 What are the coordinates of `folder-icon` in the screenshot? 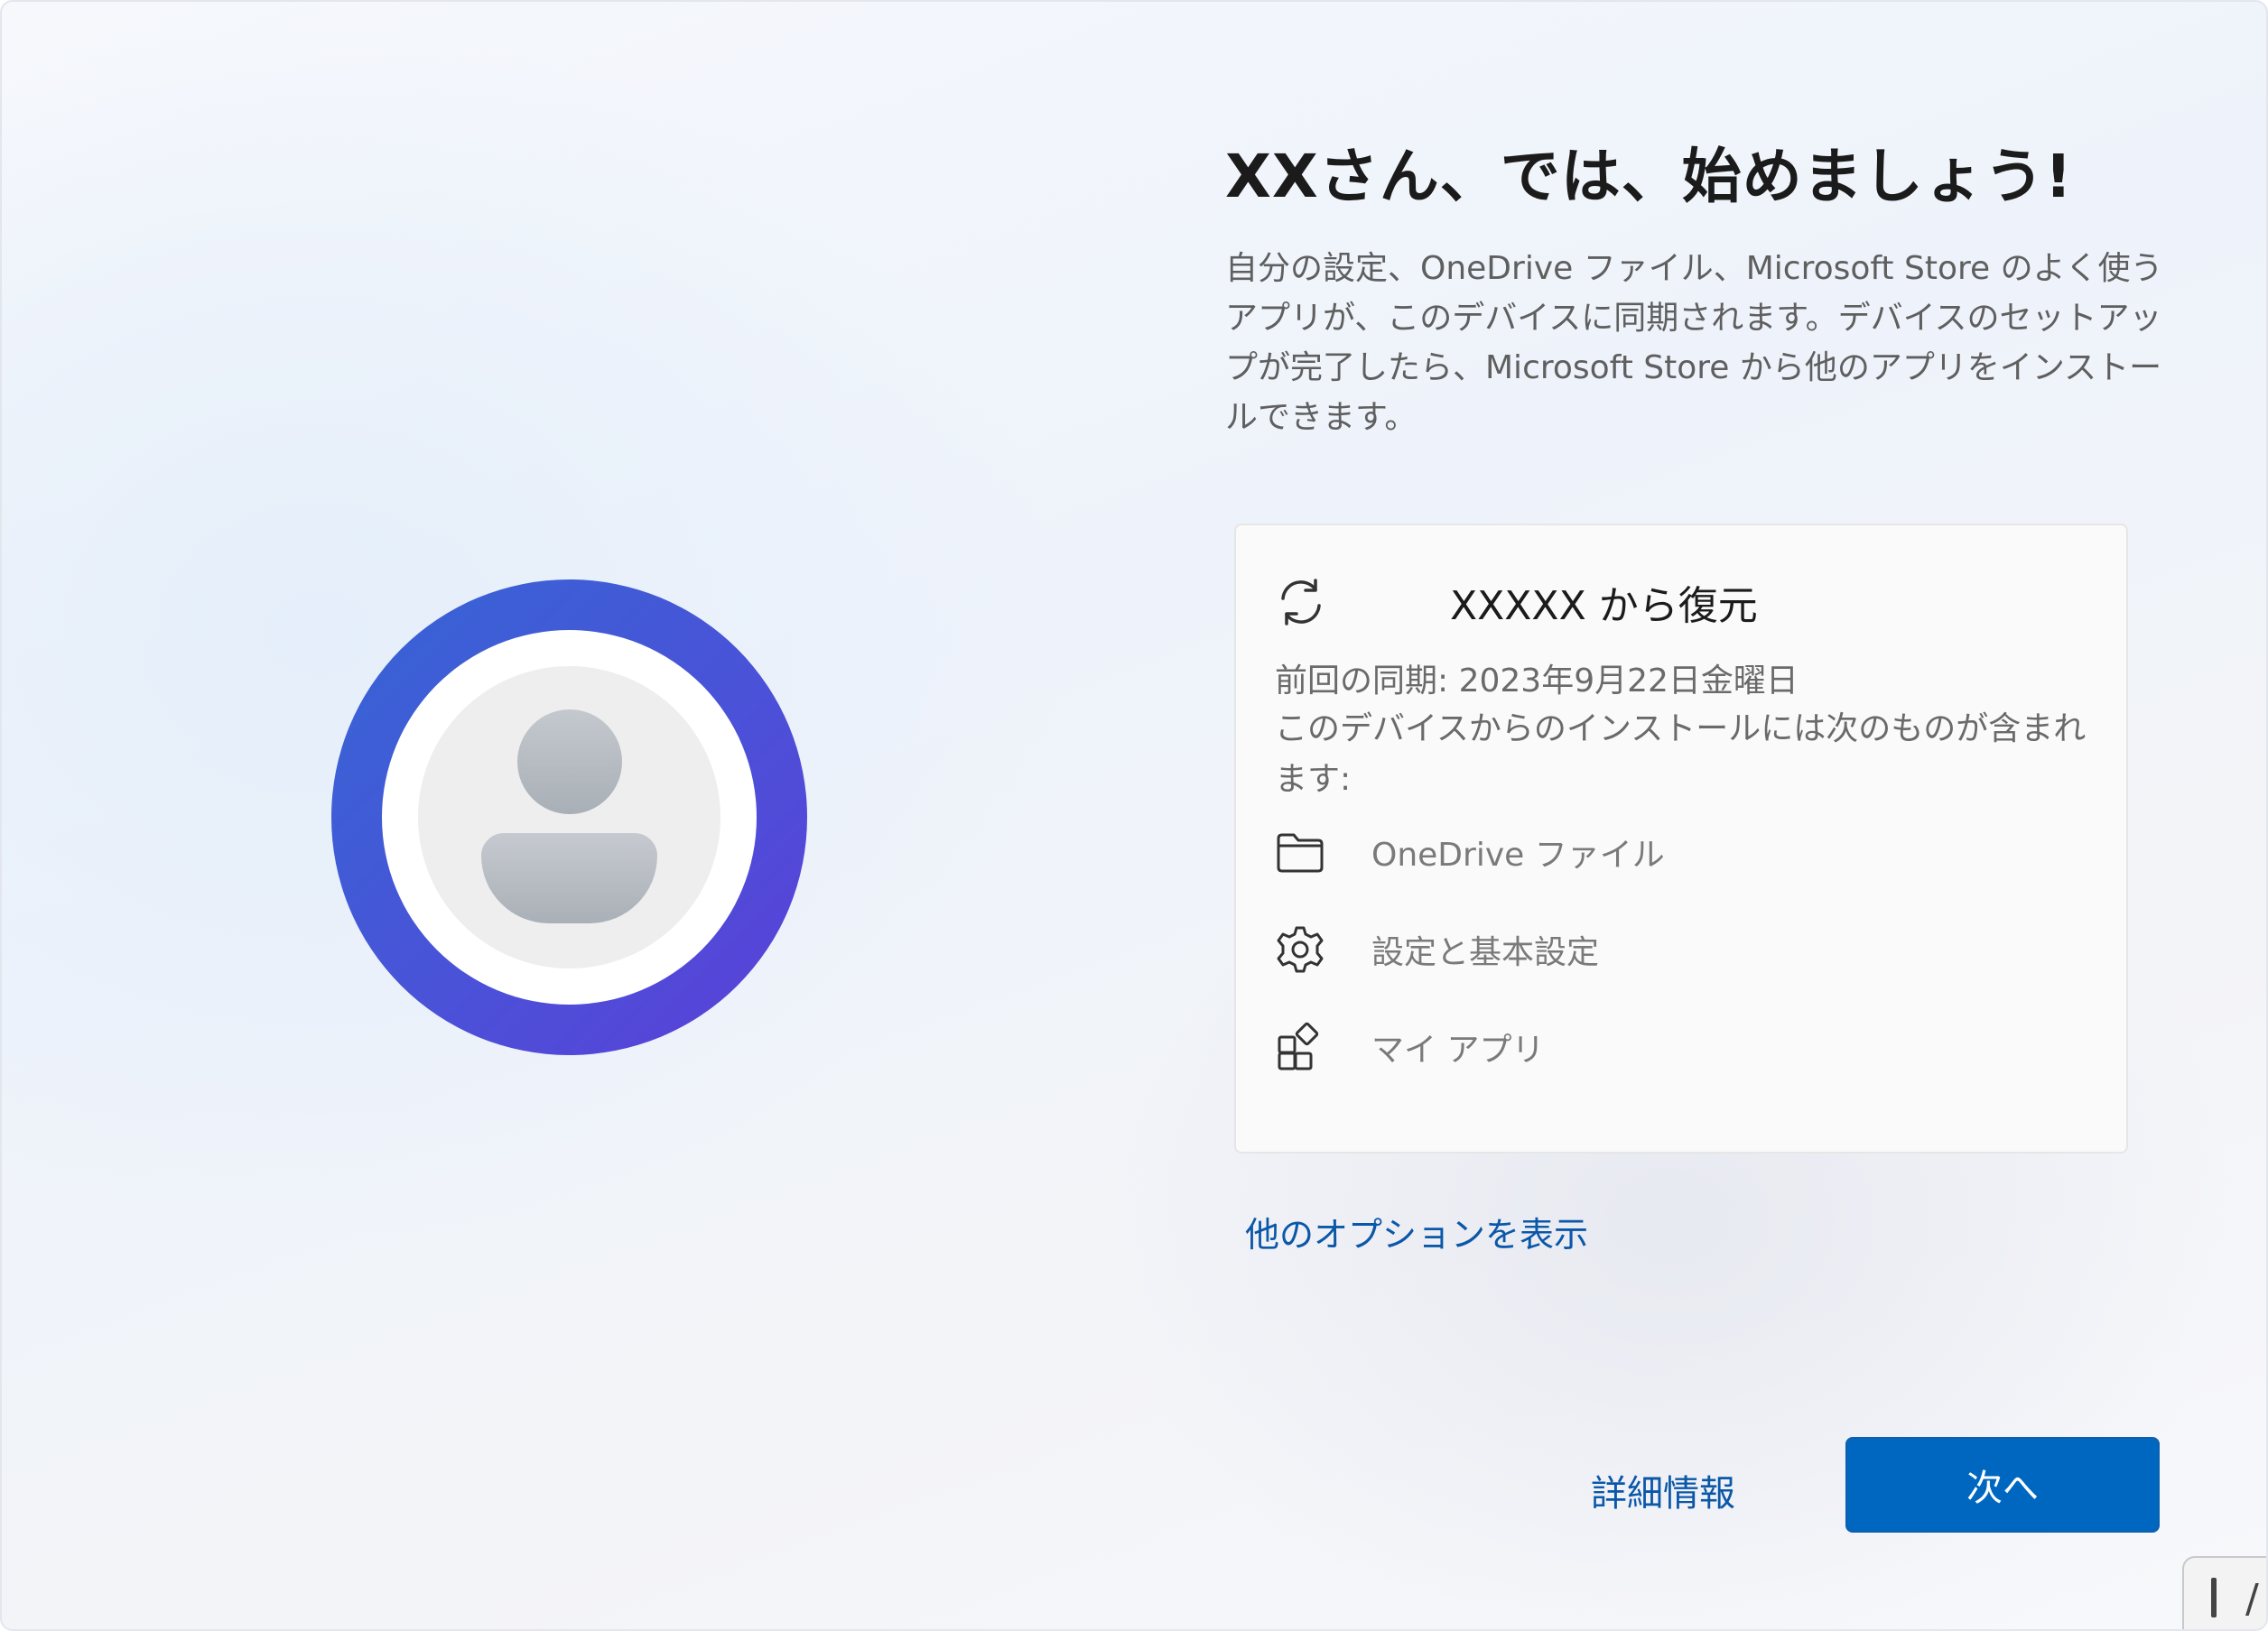 It's located at (1300, 853).